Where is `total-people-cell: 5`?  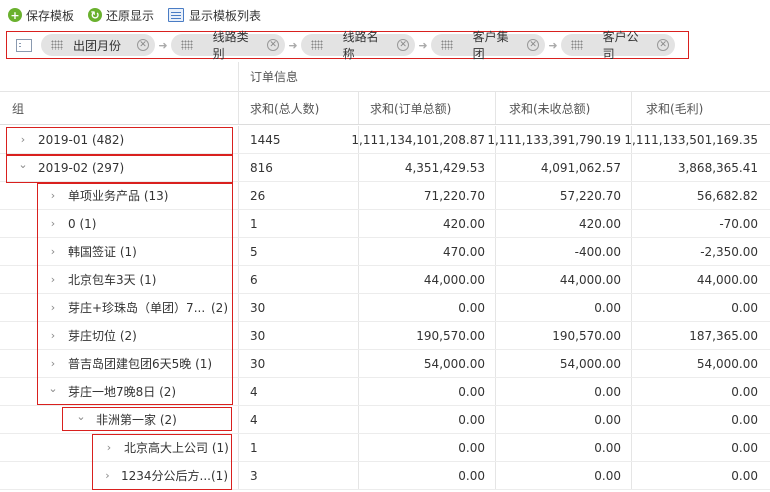
total-people-cell: 5 is located at coordinates (254, 251).